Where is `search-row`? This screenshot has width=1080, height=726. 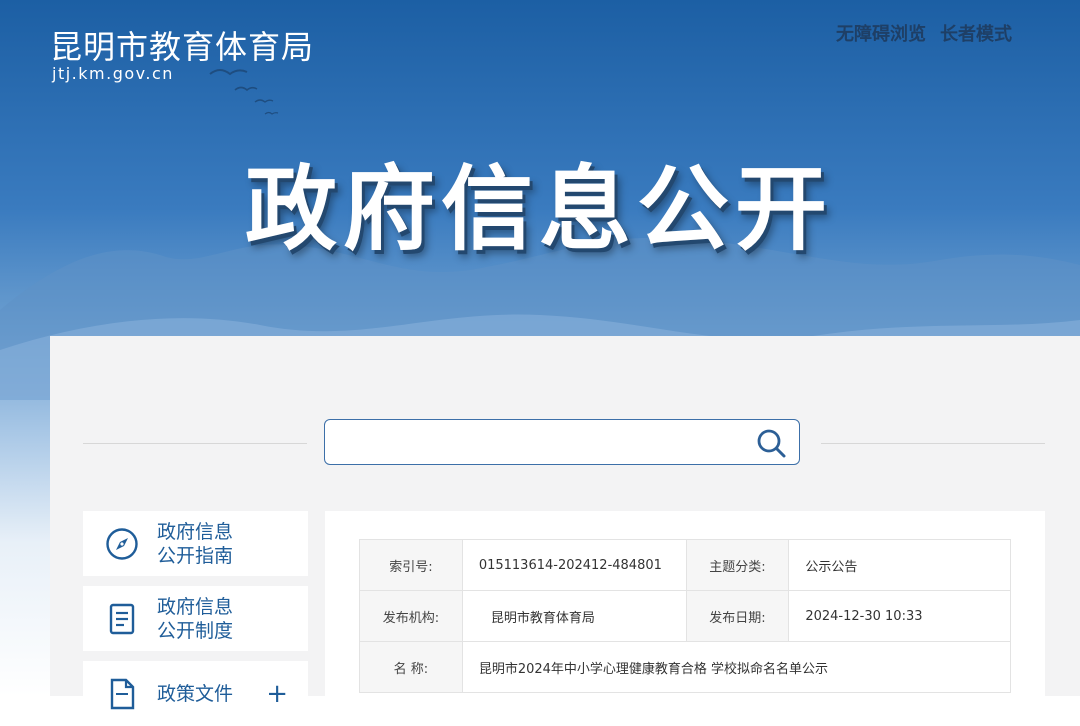
search-row is located at coordinates (564, 443).